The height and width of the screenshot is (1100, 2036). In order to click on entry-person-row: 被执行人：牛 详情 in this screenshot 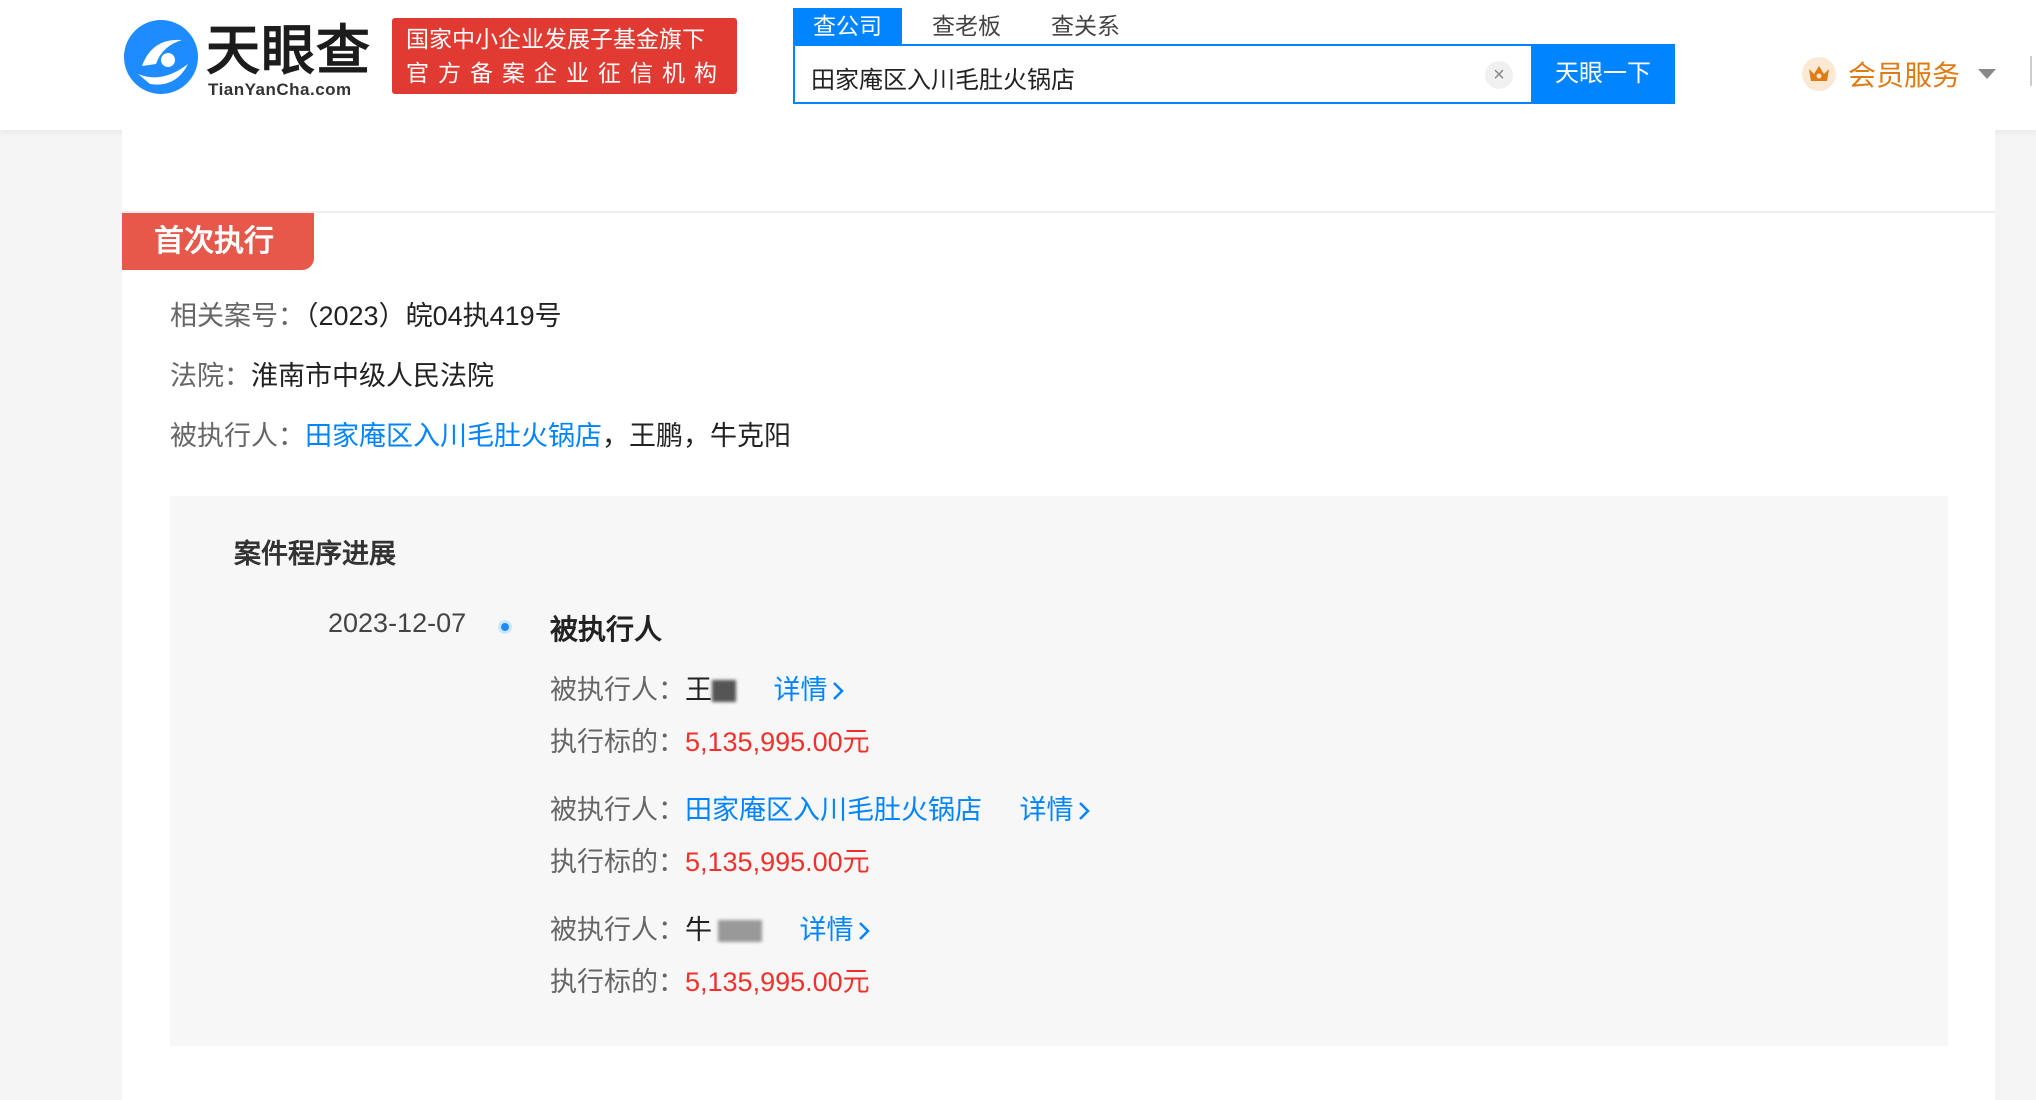, I will do `click(710, 930)`.